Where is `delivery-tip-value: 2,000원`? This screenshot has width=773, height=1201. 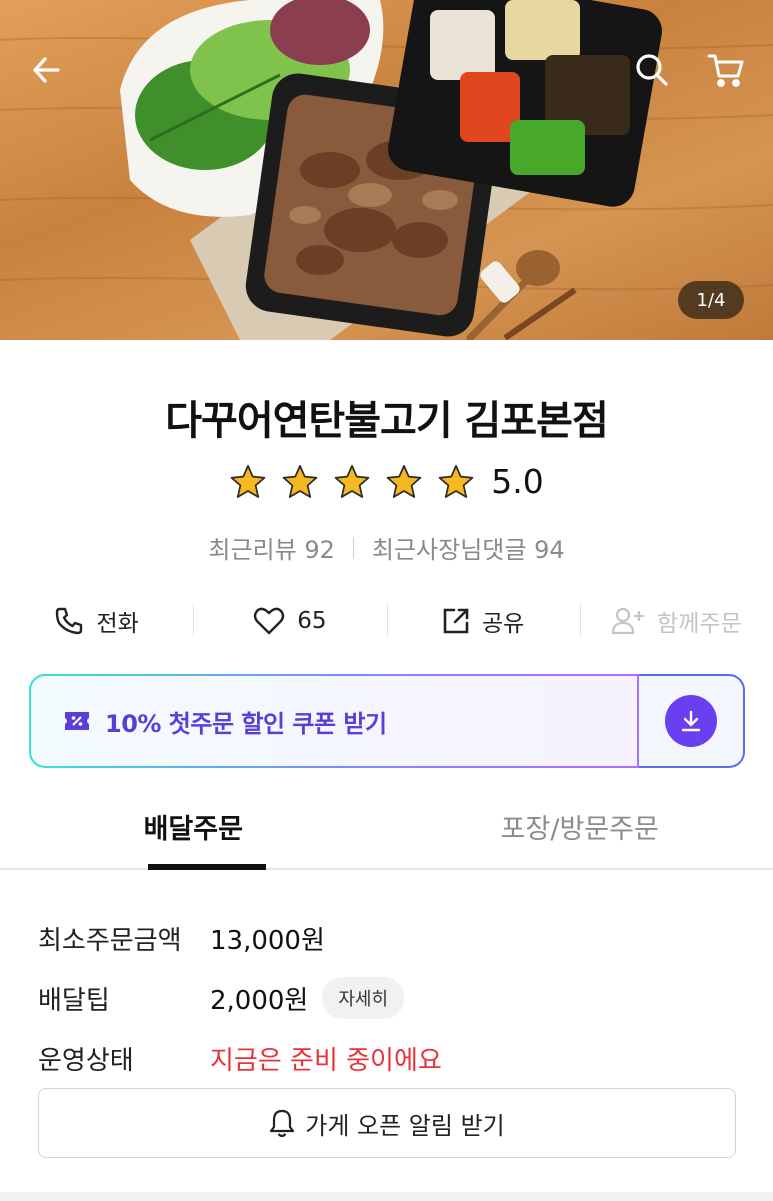
delivery-tip-value: 2,000원 is located at coordinates (259, 1000).